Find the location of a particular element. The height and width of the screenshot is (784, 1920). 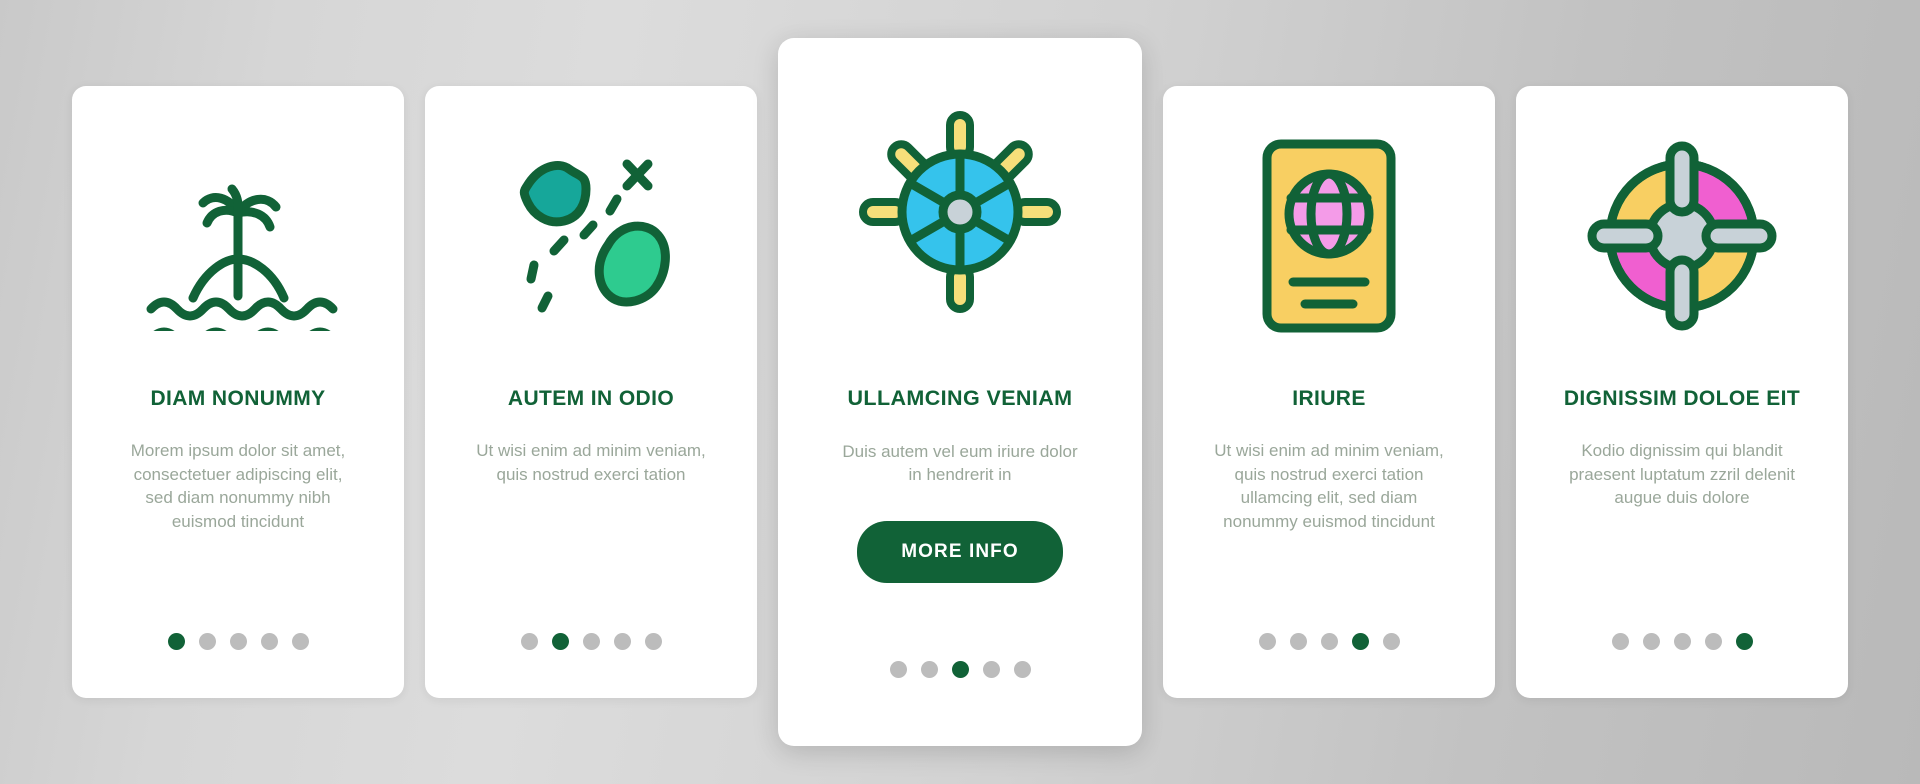

ship-wheel-icon is located at coordinates (960, 212).